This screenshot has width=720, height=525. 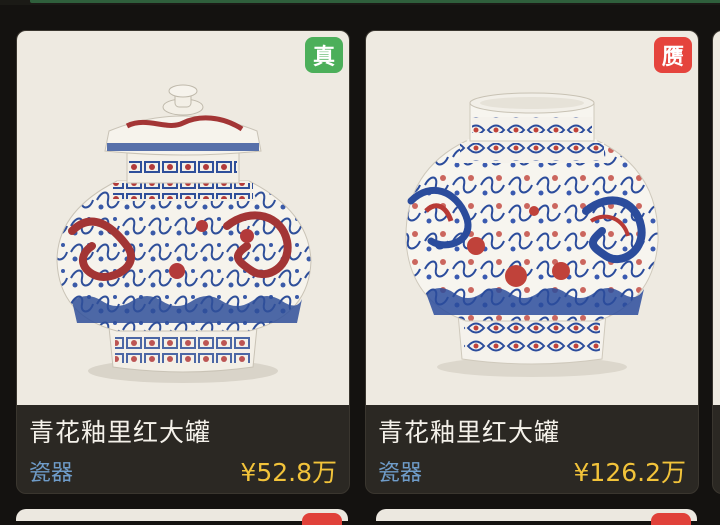 I want to click on product-image, so click(x=716, y=218).